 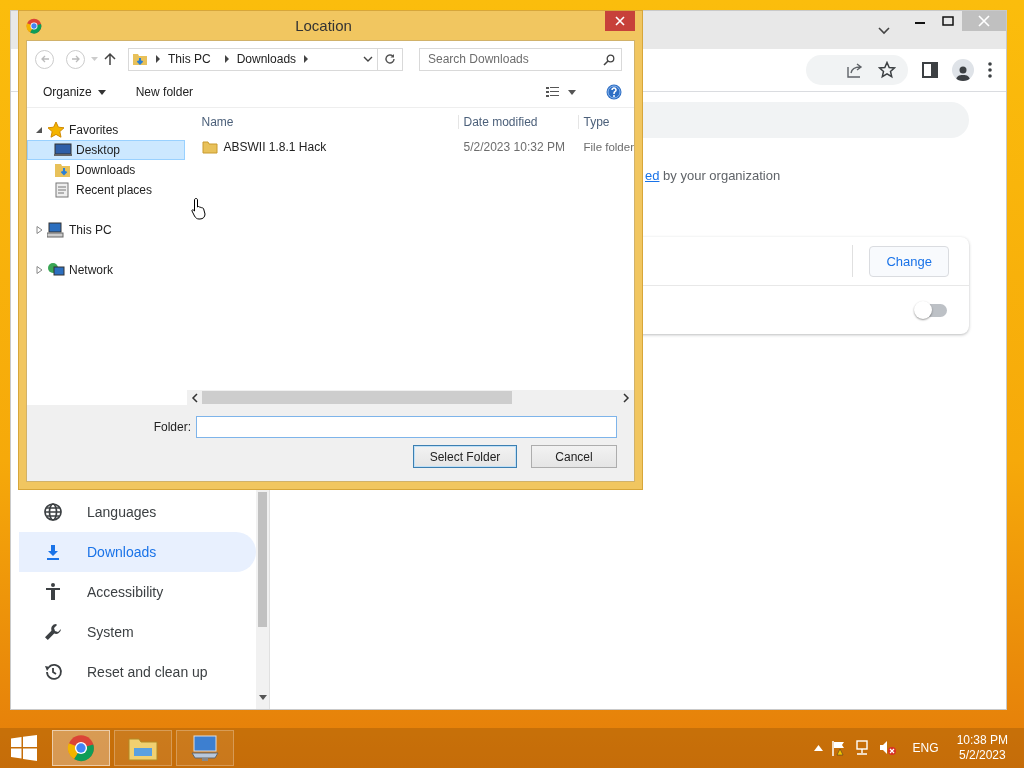 What do you see at coordinates (323, 25) in the screenshot?
I see `dialog-title: Location` at bounding box center [323, 25].